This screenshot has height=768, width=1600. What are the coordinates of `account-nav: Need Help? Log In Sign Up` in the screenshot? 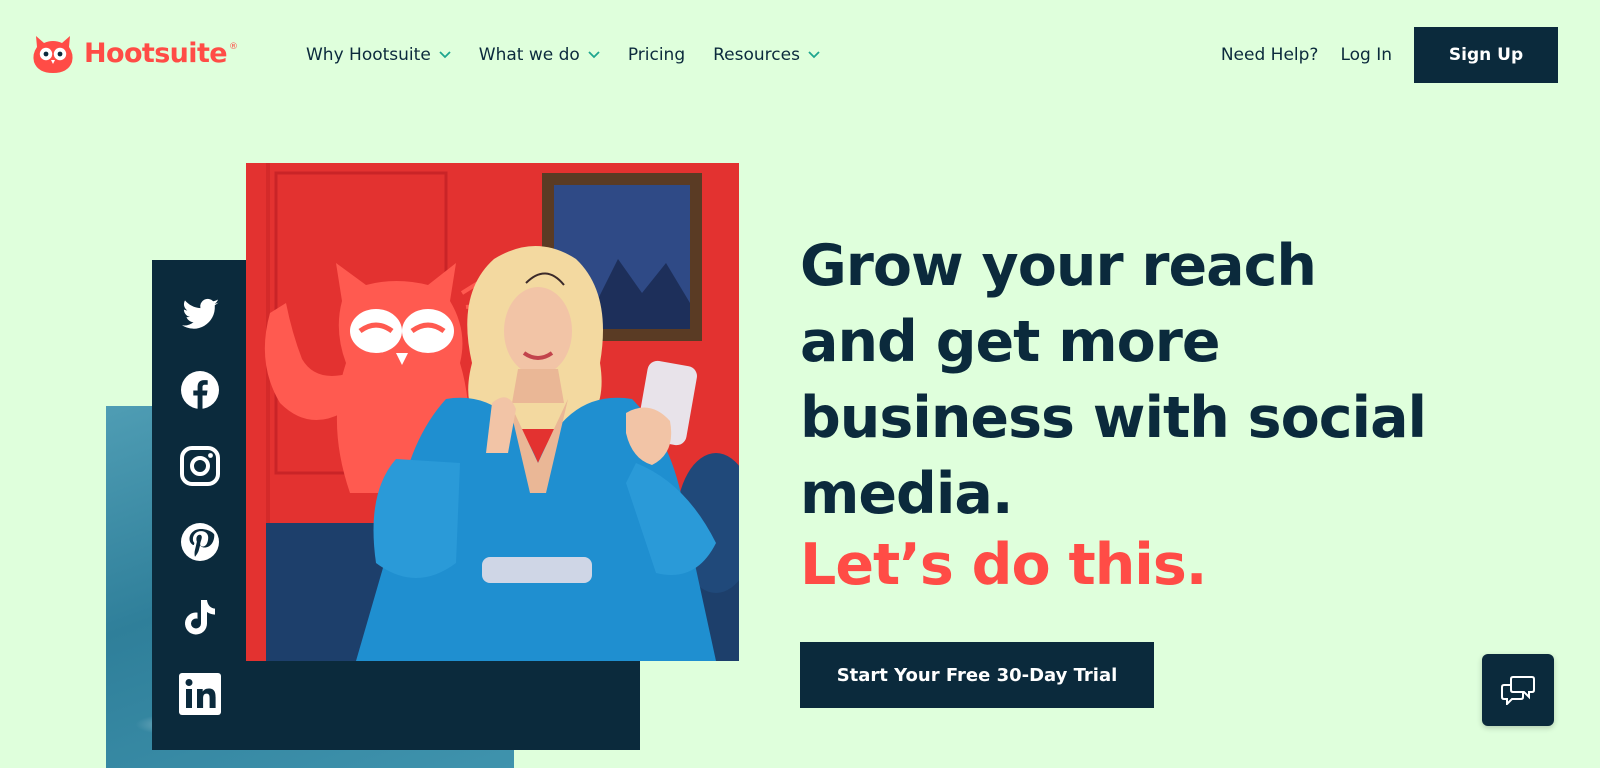 It's located at (1389, 55).